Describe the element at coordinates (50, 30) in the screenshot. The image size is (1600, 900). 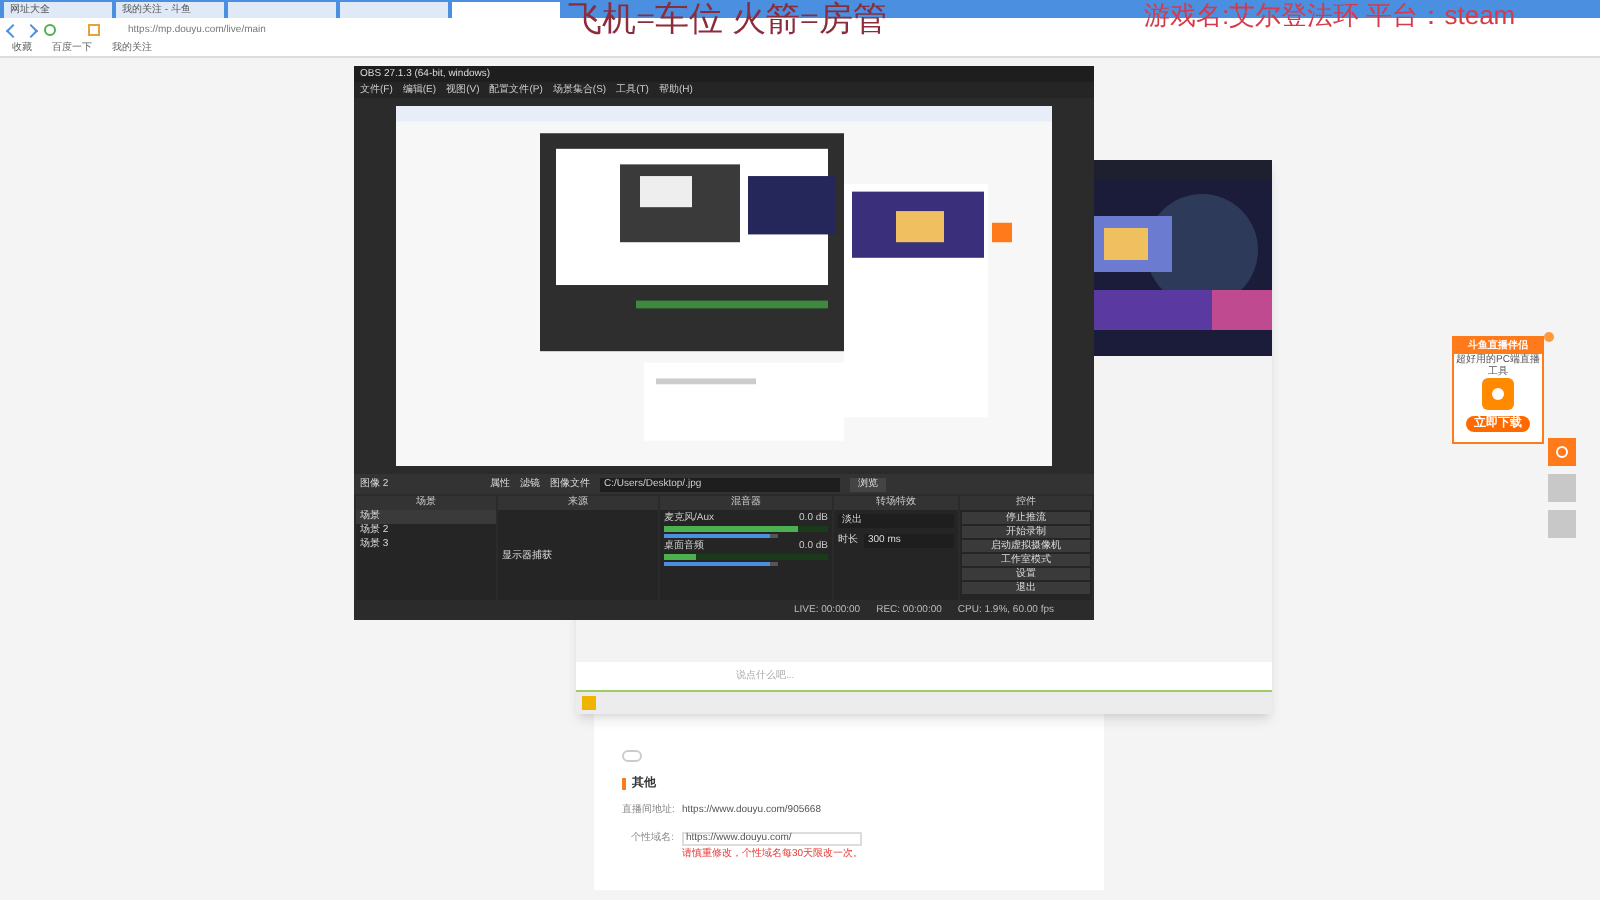
I see `refresh-icon` at that location.